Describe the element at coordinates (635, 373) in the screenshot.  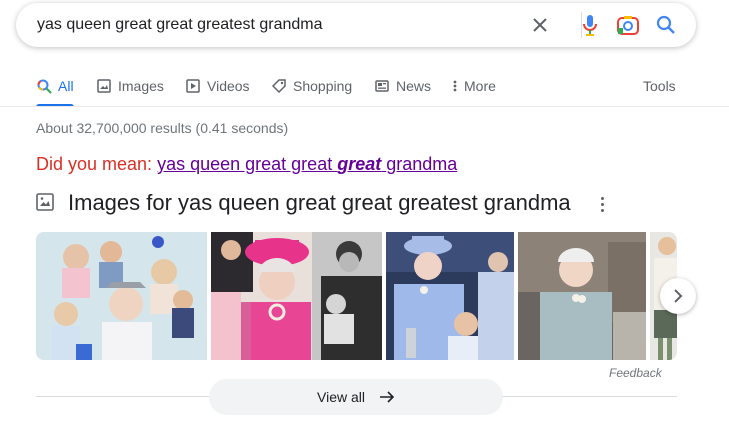
I see `feedback-link: Feedback` at that location.